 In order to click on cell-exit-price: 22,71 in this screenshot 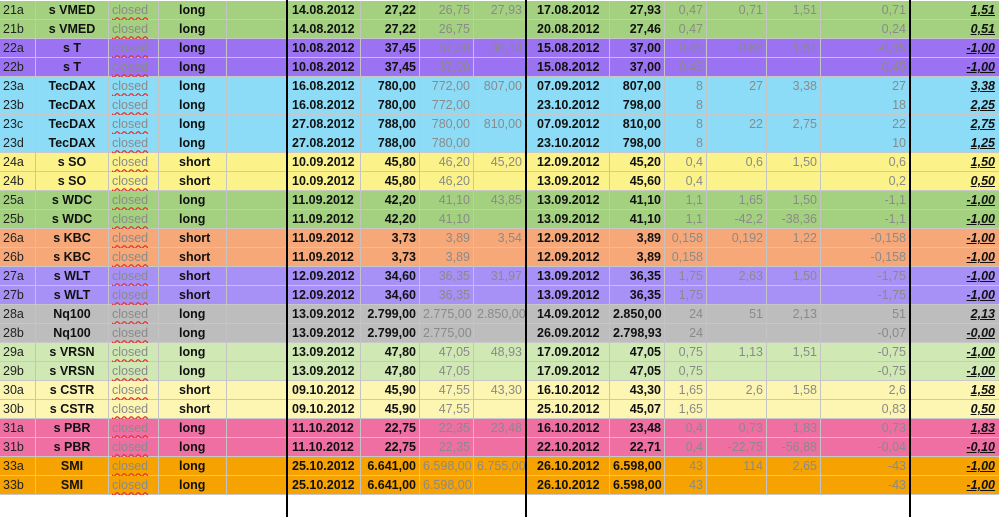, I will do `click(637, 447)`.